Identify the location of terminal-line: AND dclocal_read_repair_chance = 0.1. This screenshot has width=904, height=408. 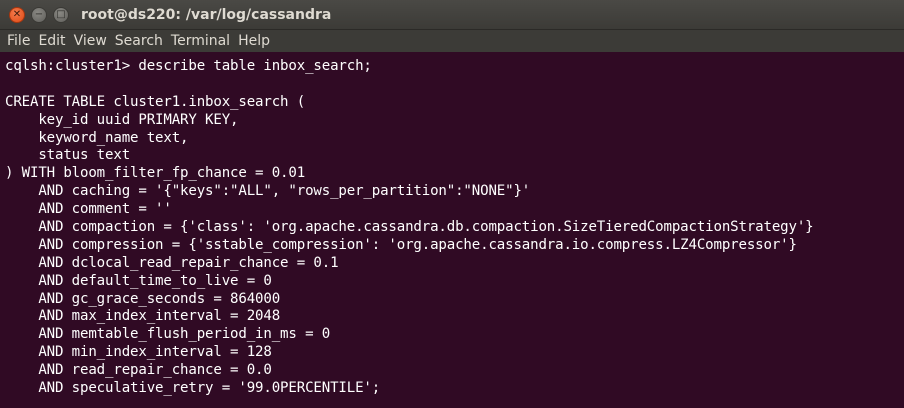
(172, 262).